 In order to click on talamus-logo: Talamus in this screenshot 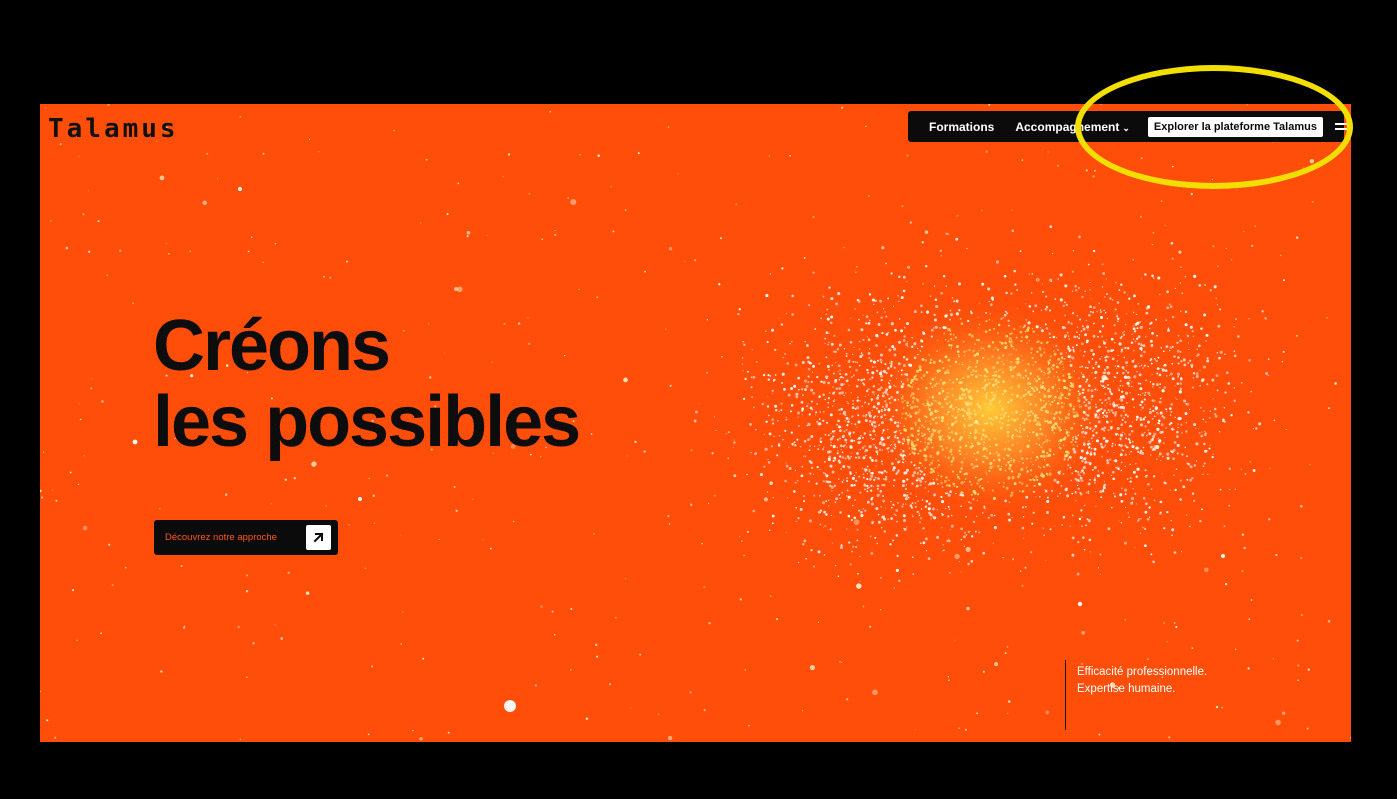, I will do `click(113, 129)`.